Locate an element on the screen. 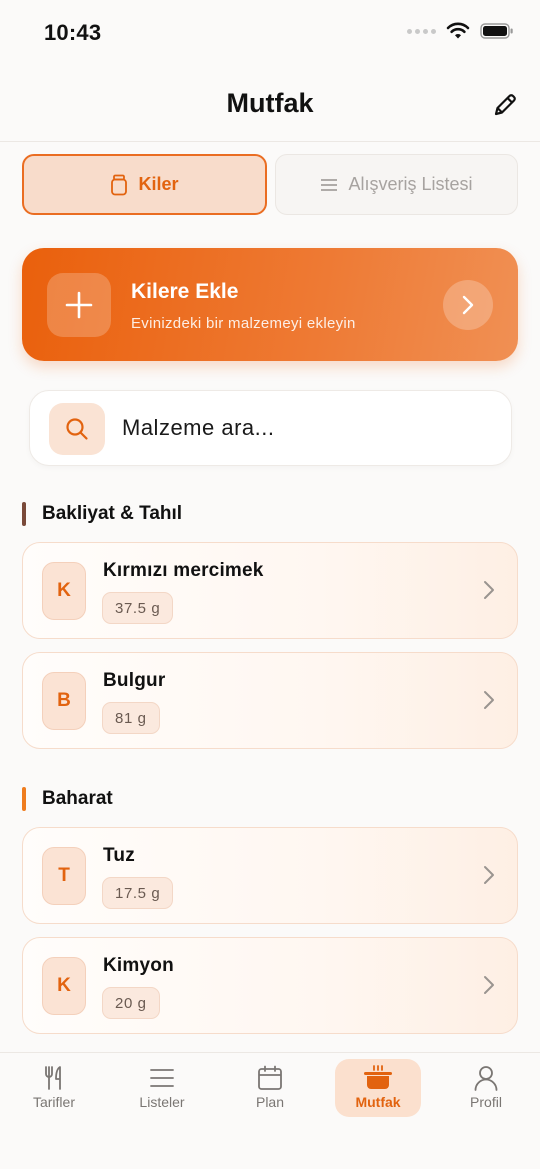  tab-bar: Tarifler Listeler Plan Mutfak Profil is located at coordinates (270, 1110).